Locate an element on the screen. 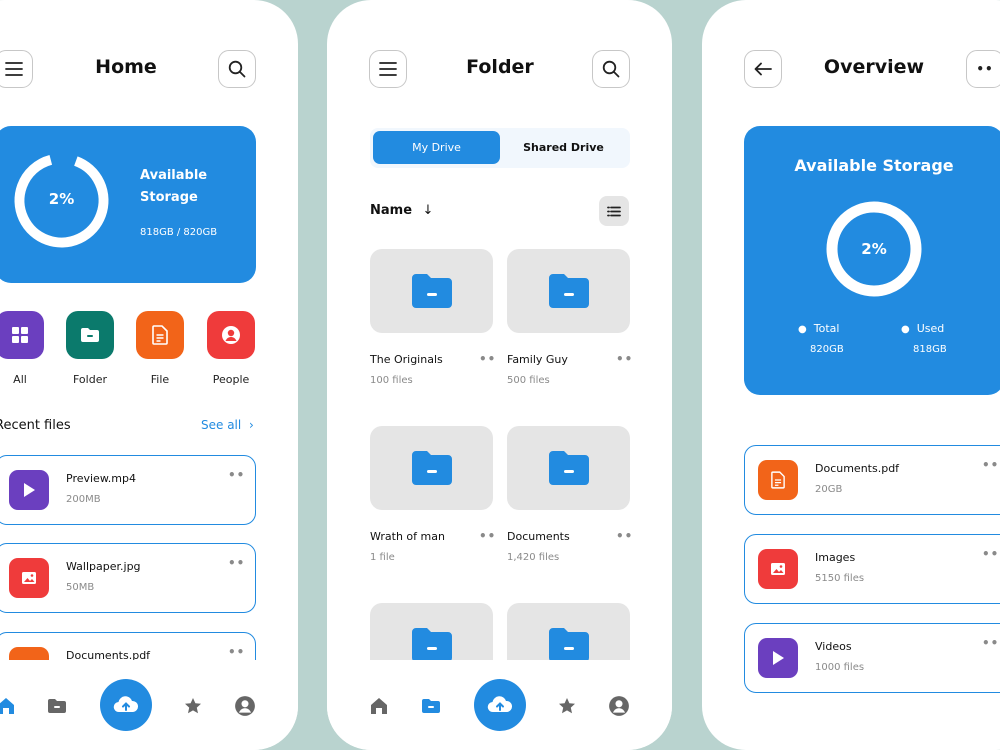 This screenshot has height=750, width=1000. legend-used: ● Used is located at coordinates (922, 328).